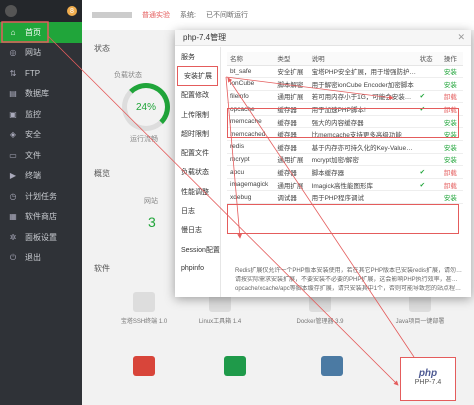  What do you see at coordinates (197, 268) in the screenshot?
I see `dialog-nav-item: phpinfo` at bounding box center [197, 268].